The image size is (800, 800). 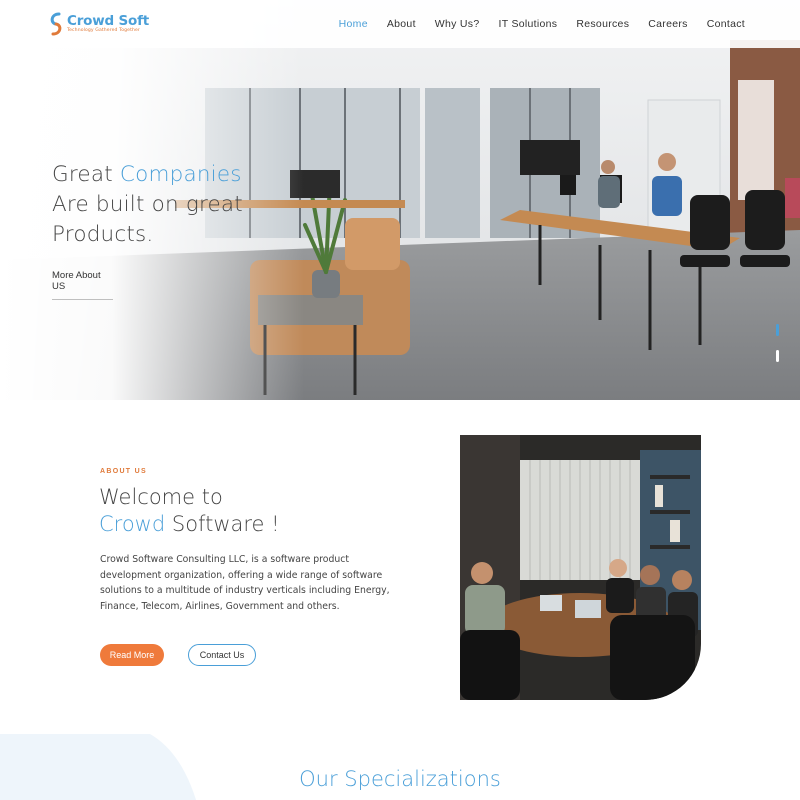 I want to click on specializations-title: Our Specializations, so click(x=400, y=779).